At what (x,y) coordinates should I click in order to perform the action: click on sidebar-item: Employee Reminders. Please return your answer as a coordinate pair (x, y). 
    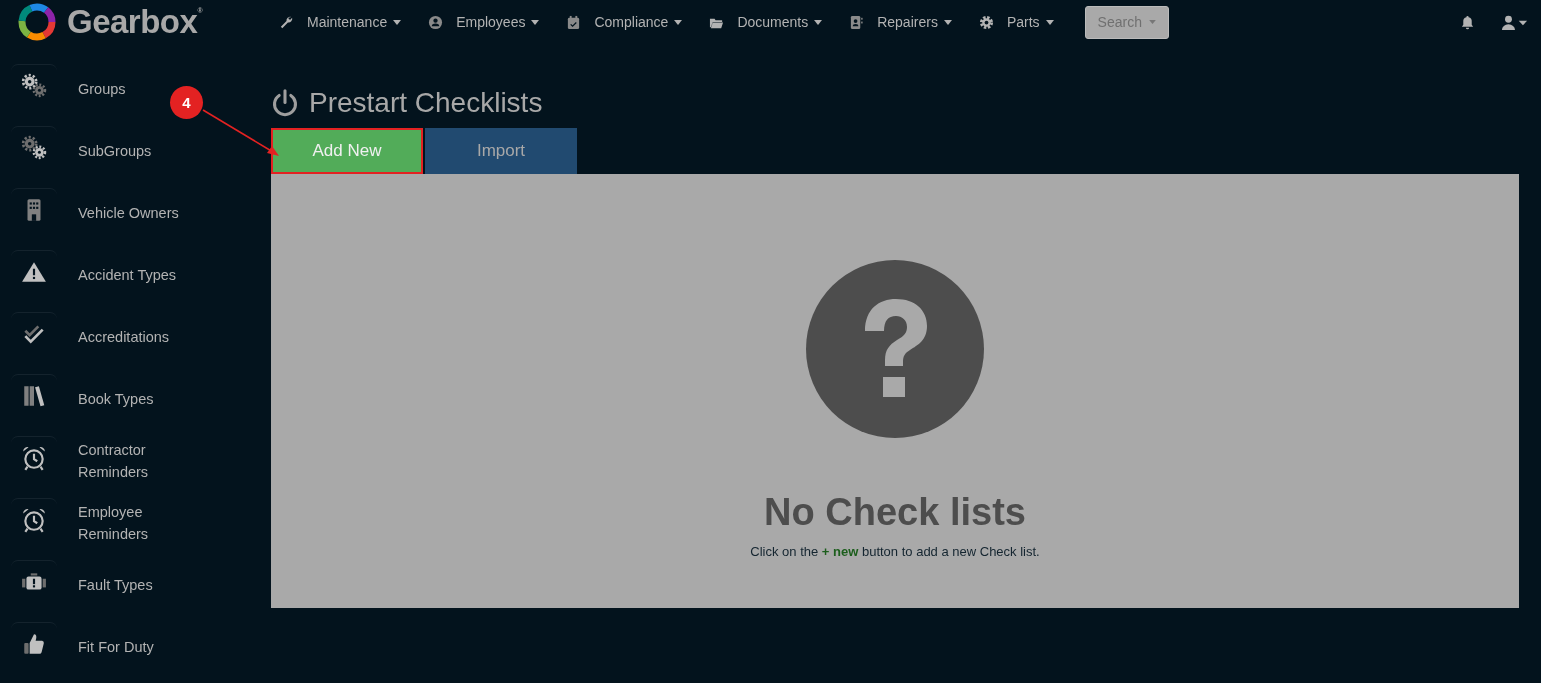
    Looking at the image, I should click on (101, 523).